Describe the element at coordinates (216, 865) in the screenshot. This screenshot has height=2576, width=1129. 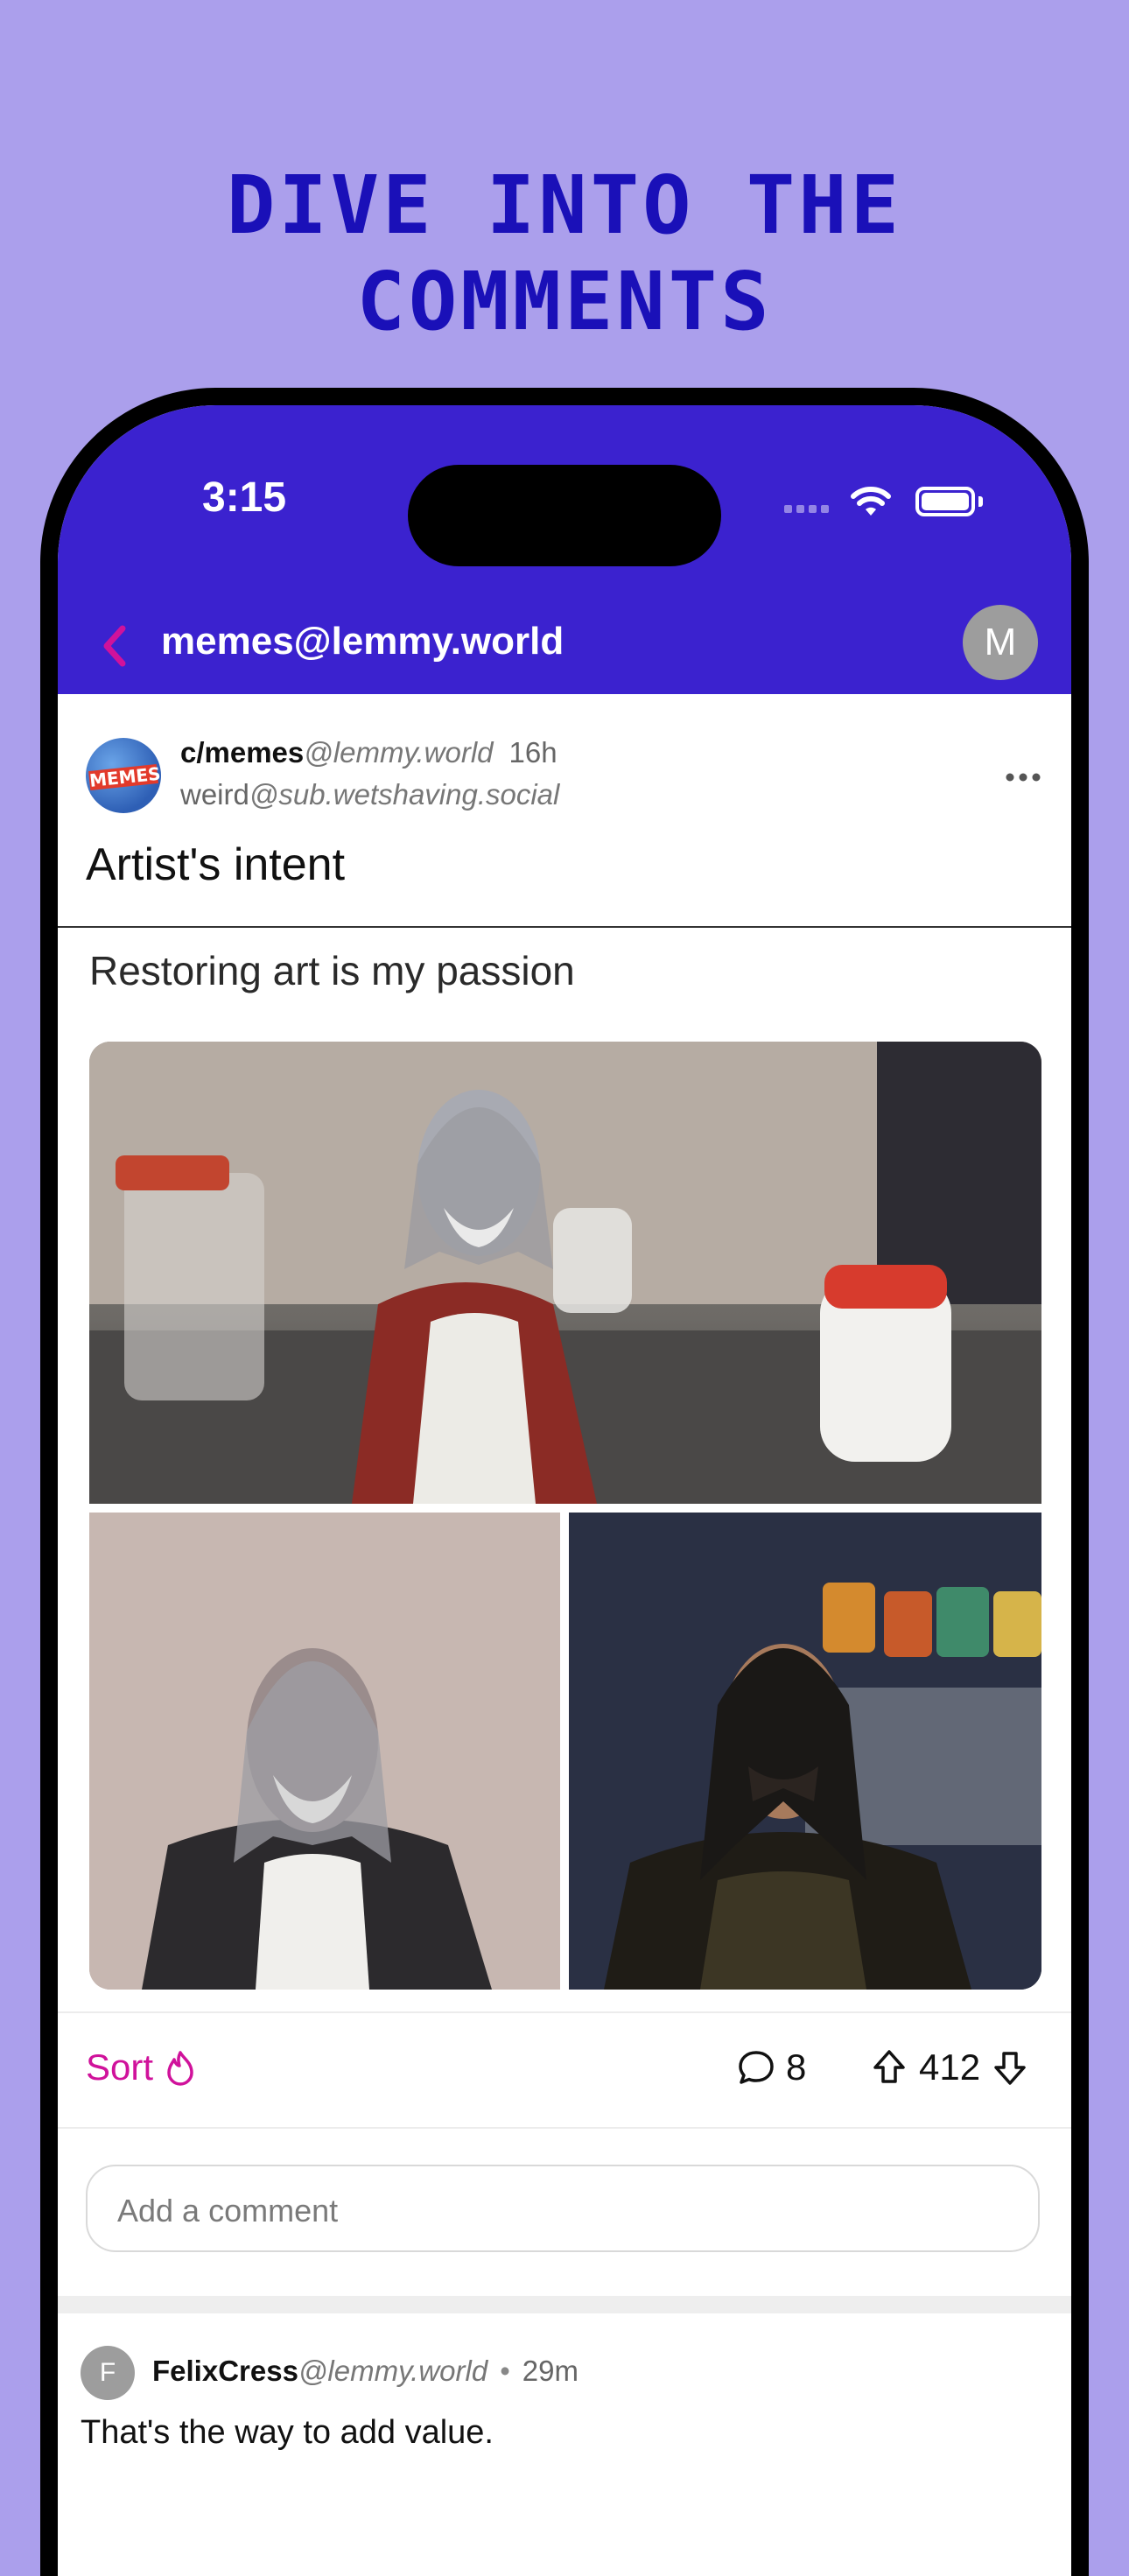
I see `post-title: Artist's intent` at that location.